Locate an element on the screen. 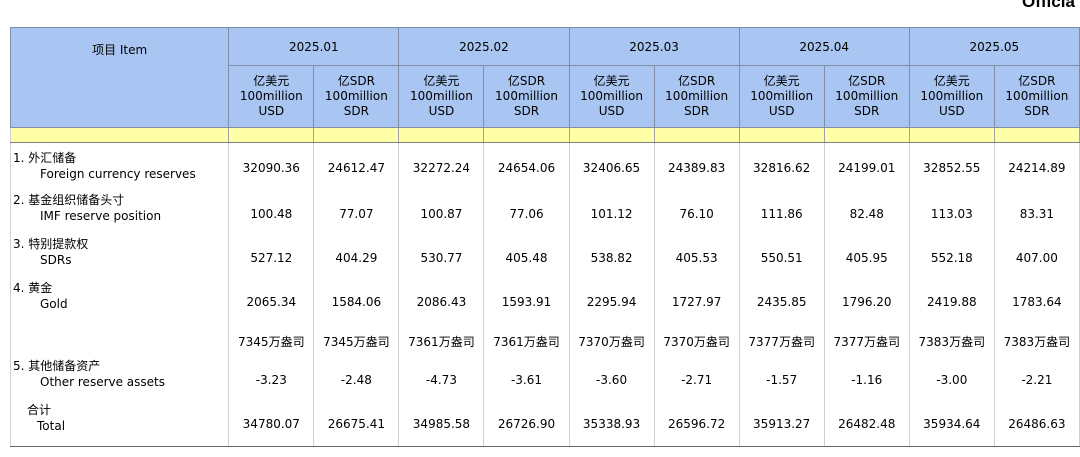 This screenshot has width=1080, height=457. value-cell: -3.23 is located at coordinates (271, 380).